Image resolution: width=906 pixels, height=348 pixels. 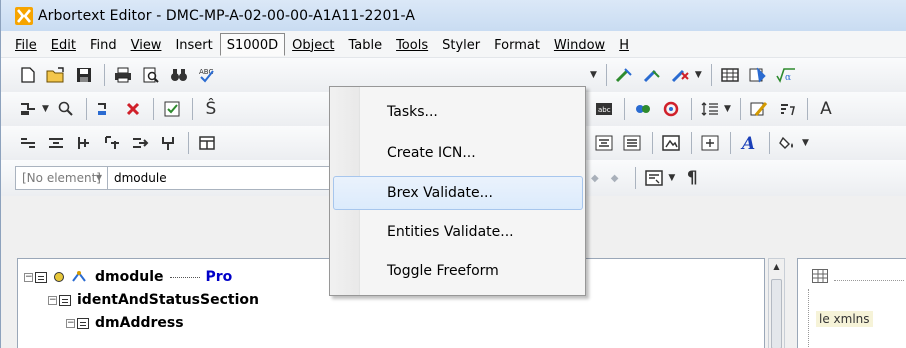 What do you see at coordinates (184, 277) in the screenshot?
I see `dotted-leader` at bounding box center [184, 277].